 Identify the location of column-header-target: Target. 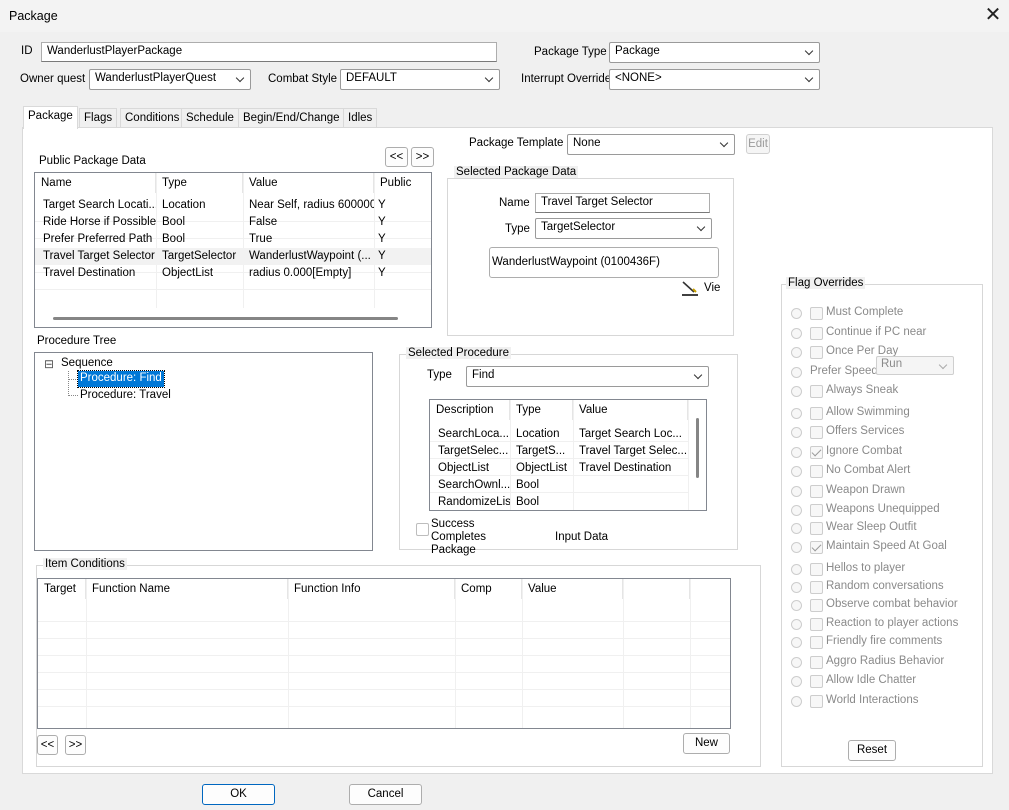
(62, 589).